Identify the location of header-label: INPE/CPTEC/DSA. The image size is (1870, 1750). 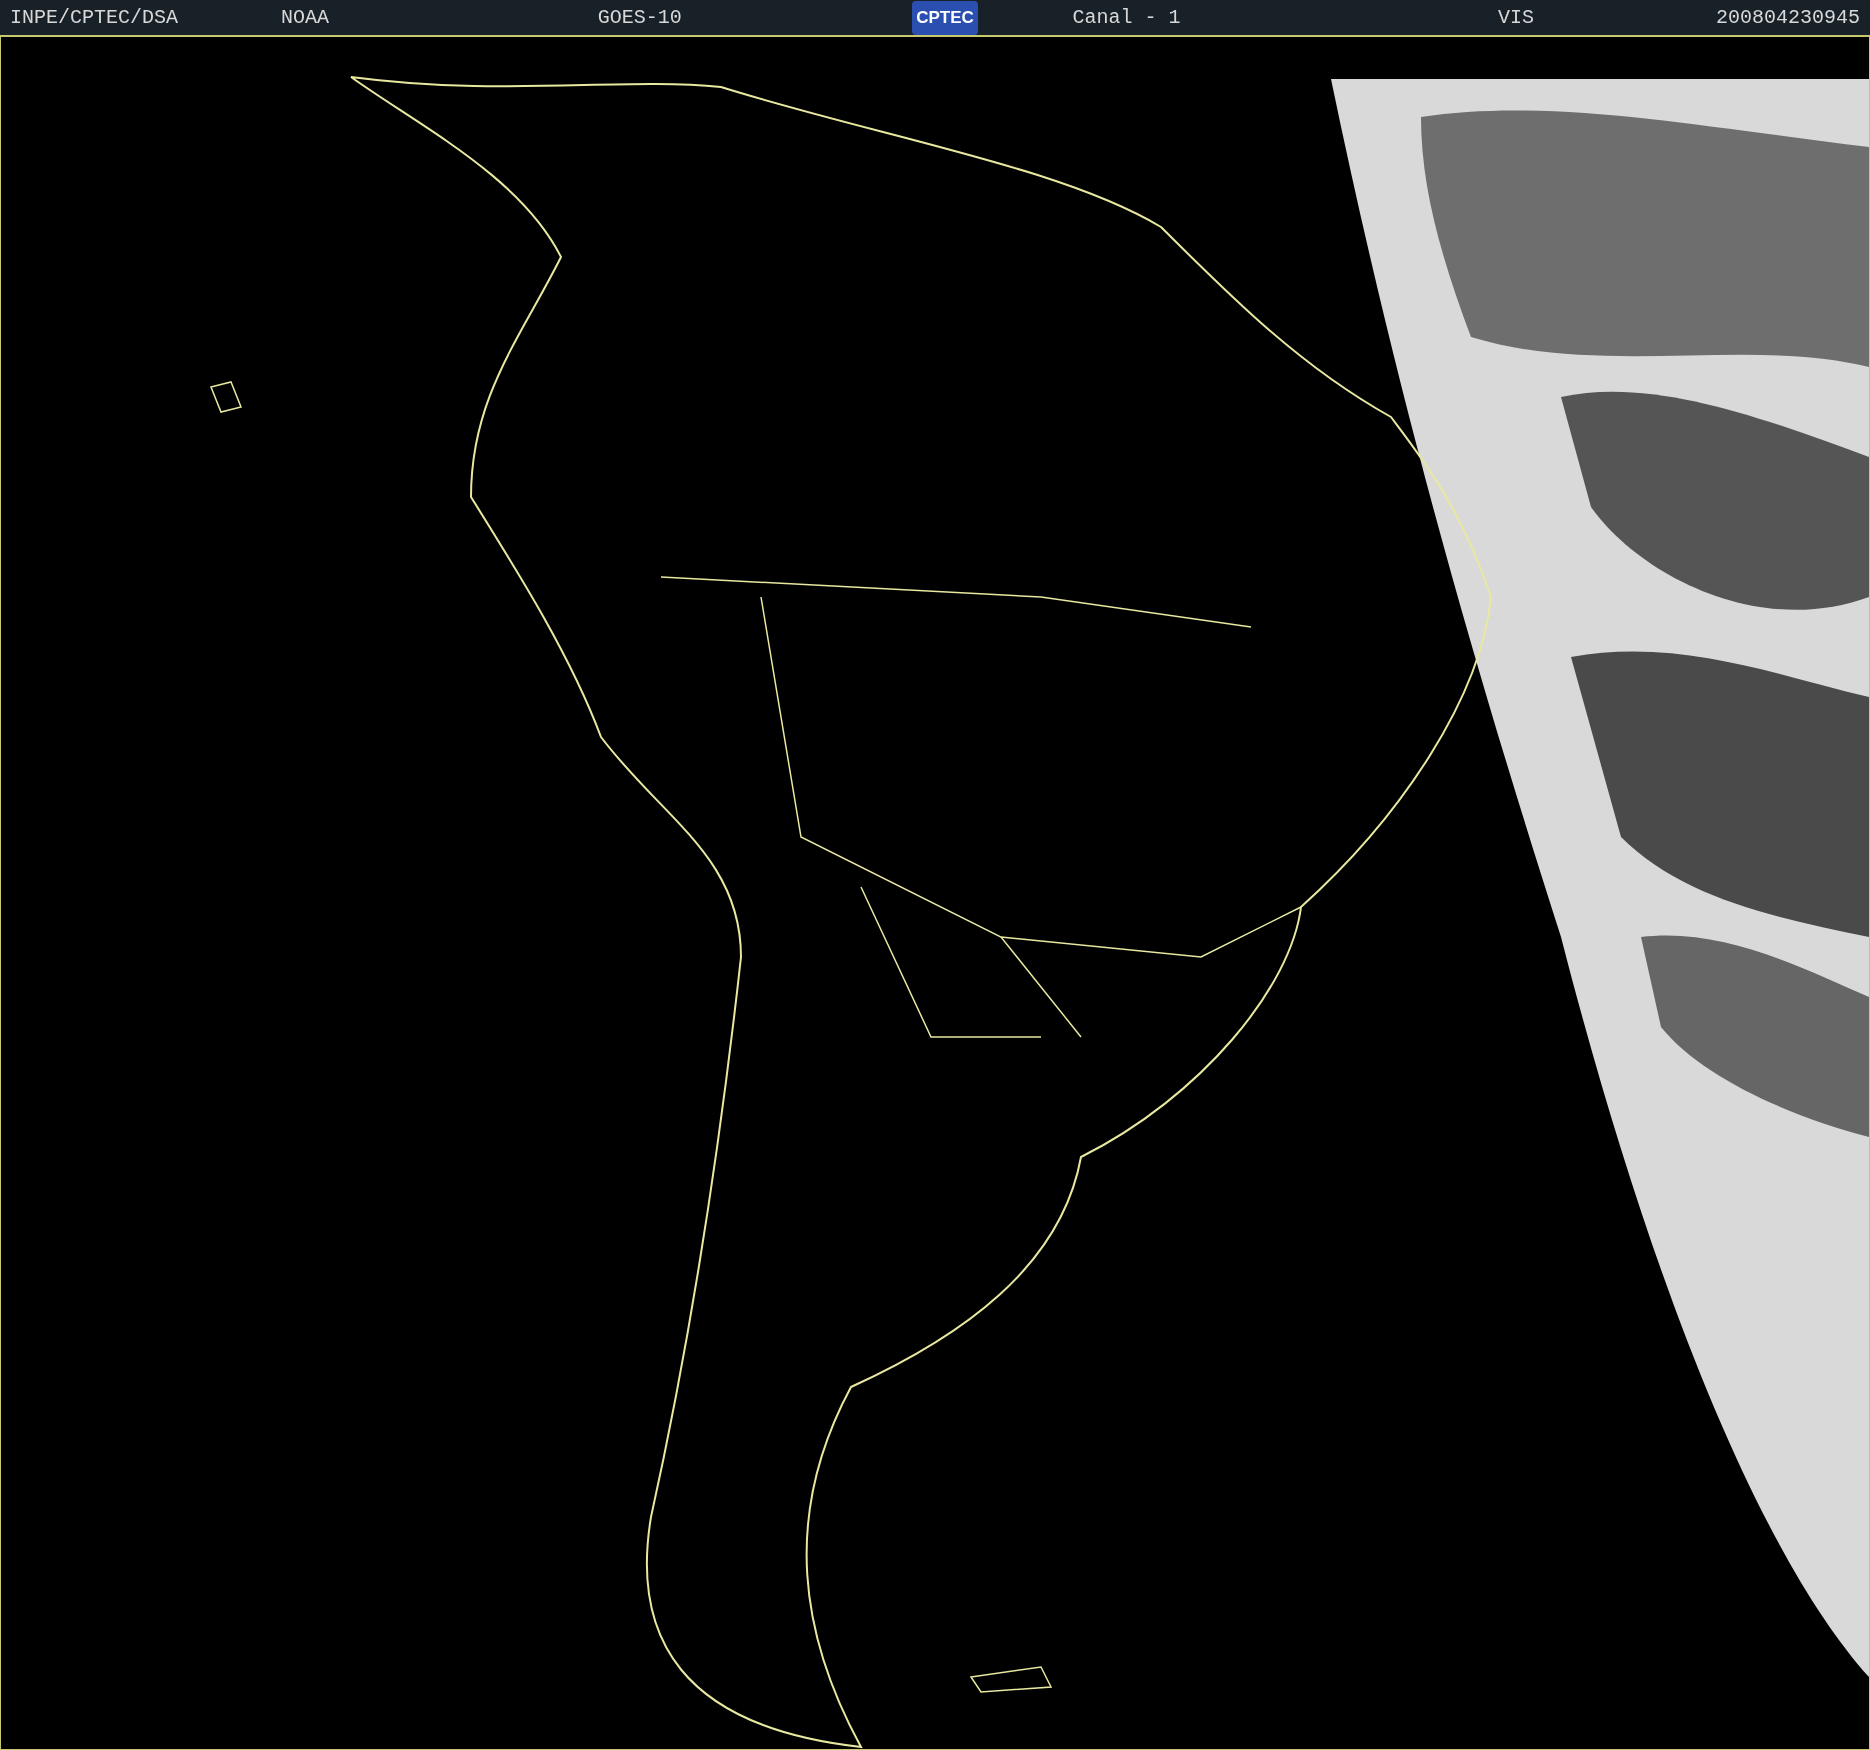
(94, 17).